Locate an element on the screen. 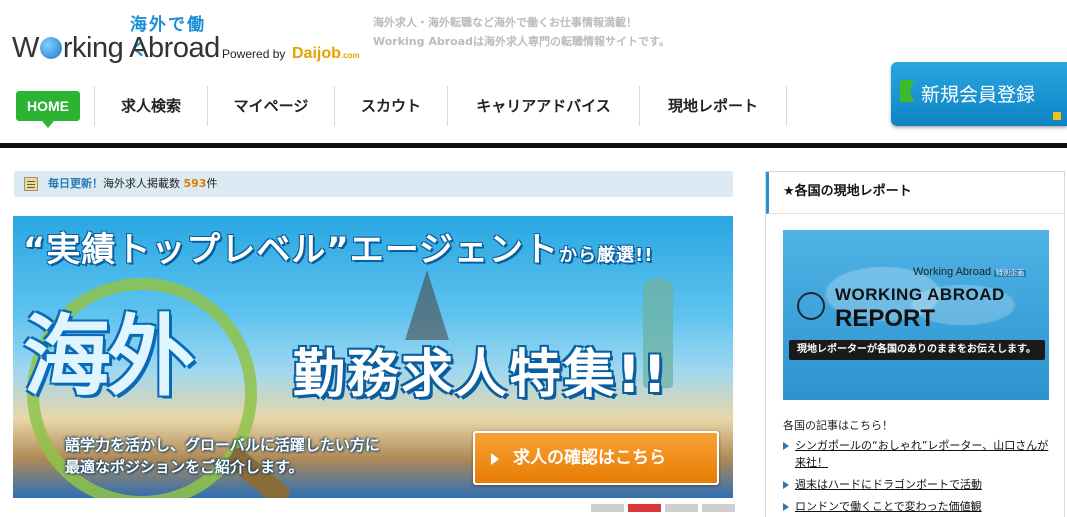 The height and width of the screenshot is (517, 1067). nav-mypage: マイページ is located at coordinates (271, 106).